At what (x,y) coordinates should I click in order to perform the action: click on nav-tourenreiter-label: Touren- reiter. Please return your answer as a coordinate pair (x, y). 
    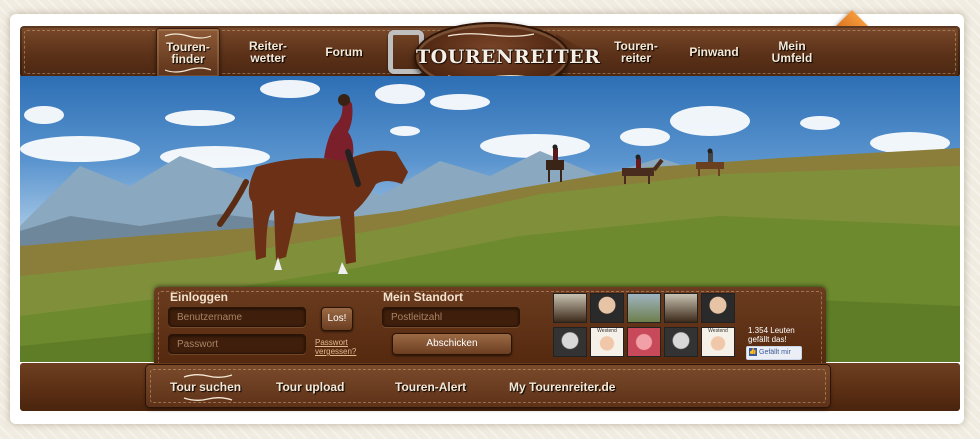
    Looking at the image, I should click on (636, 52).